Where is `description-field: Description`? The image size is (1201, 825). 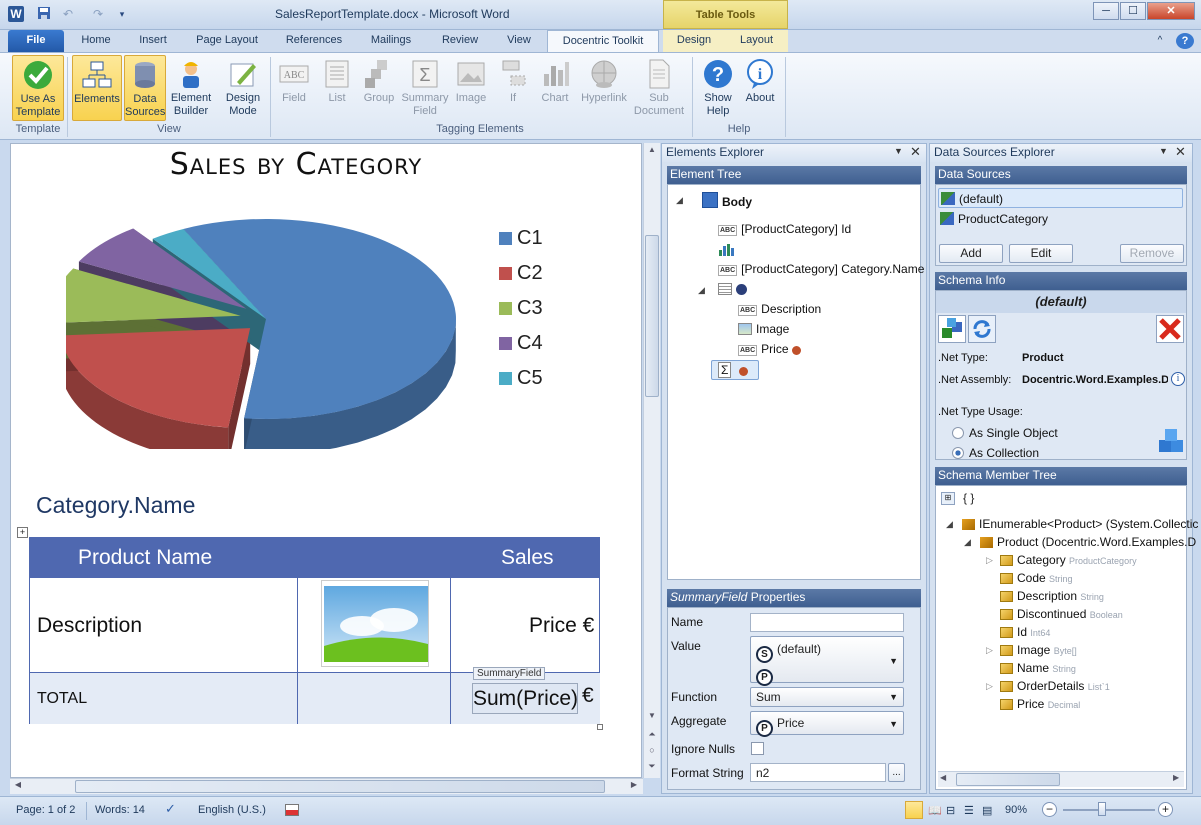 description-field: Description is located at coordinates (89, 626).